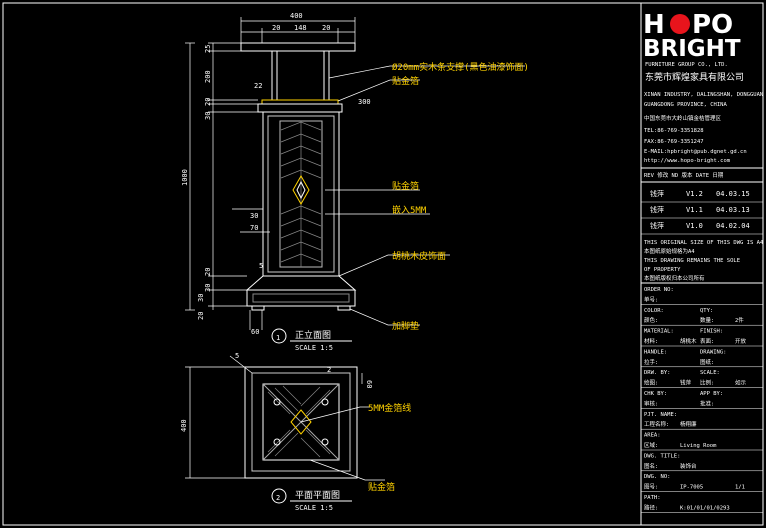  Describe the element at coordinates (300, 102) in the screenshot. I see `gold-band` at that location.